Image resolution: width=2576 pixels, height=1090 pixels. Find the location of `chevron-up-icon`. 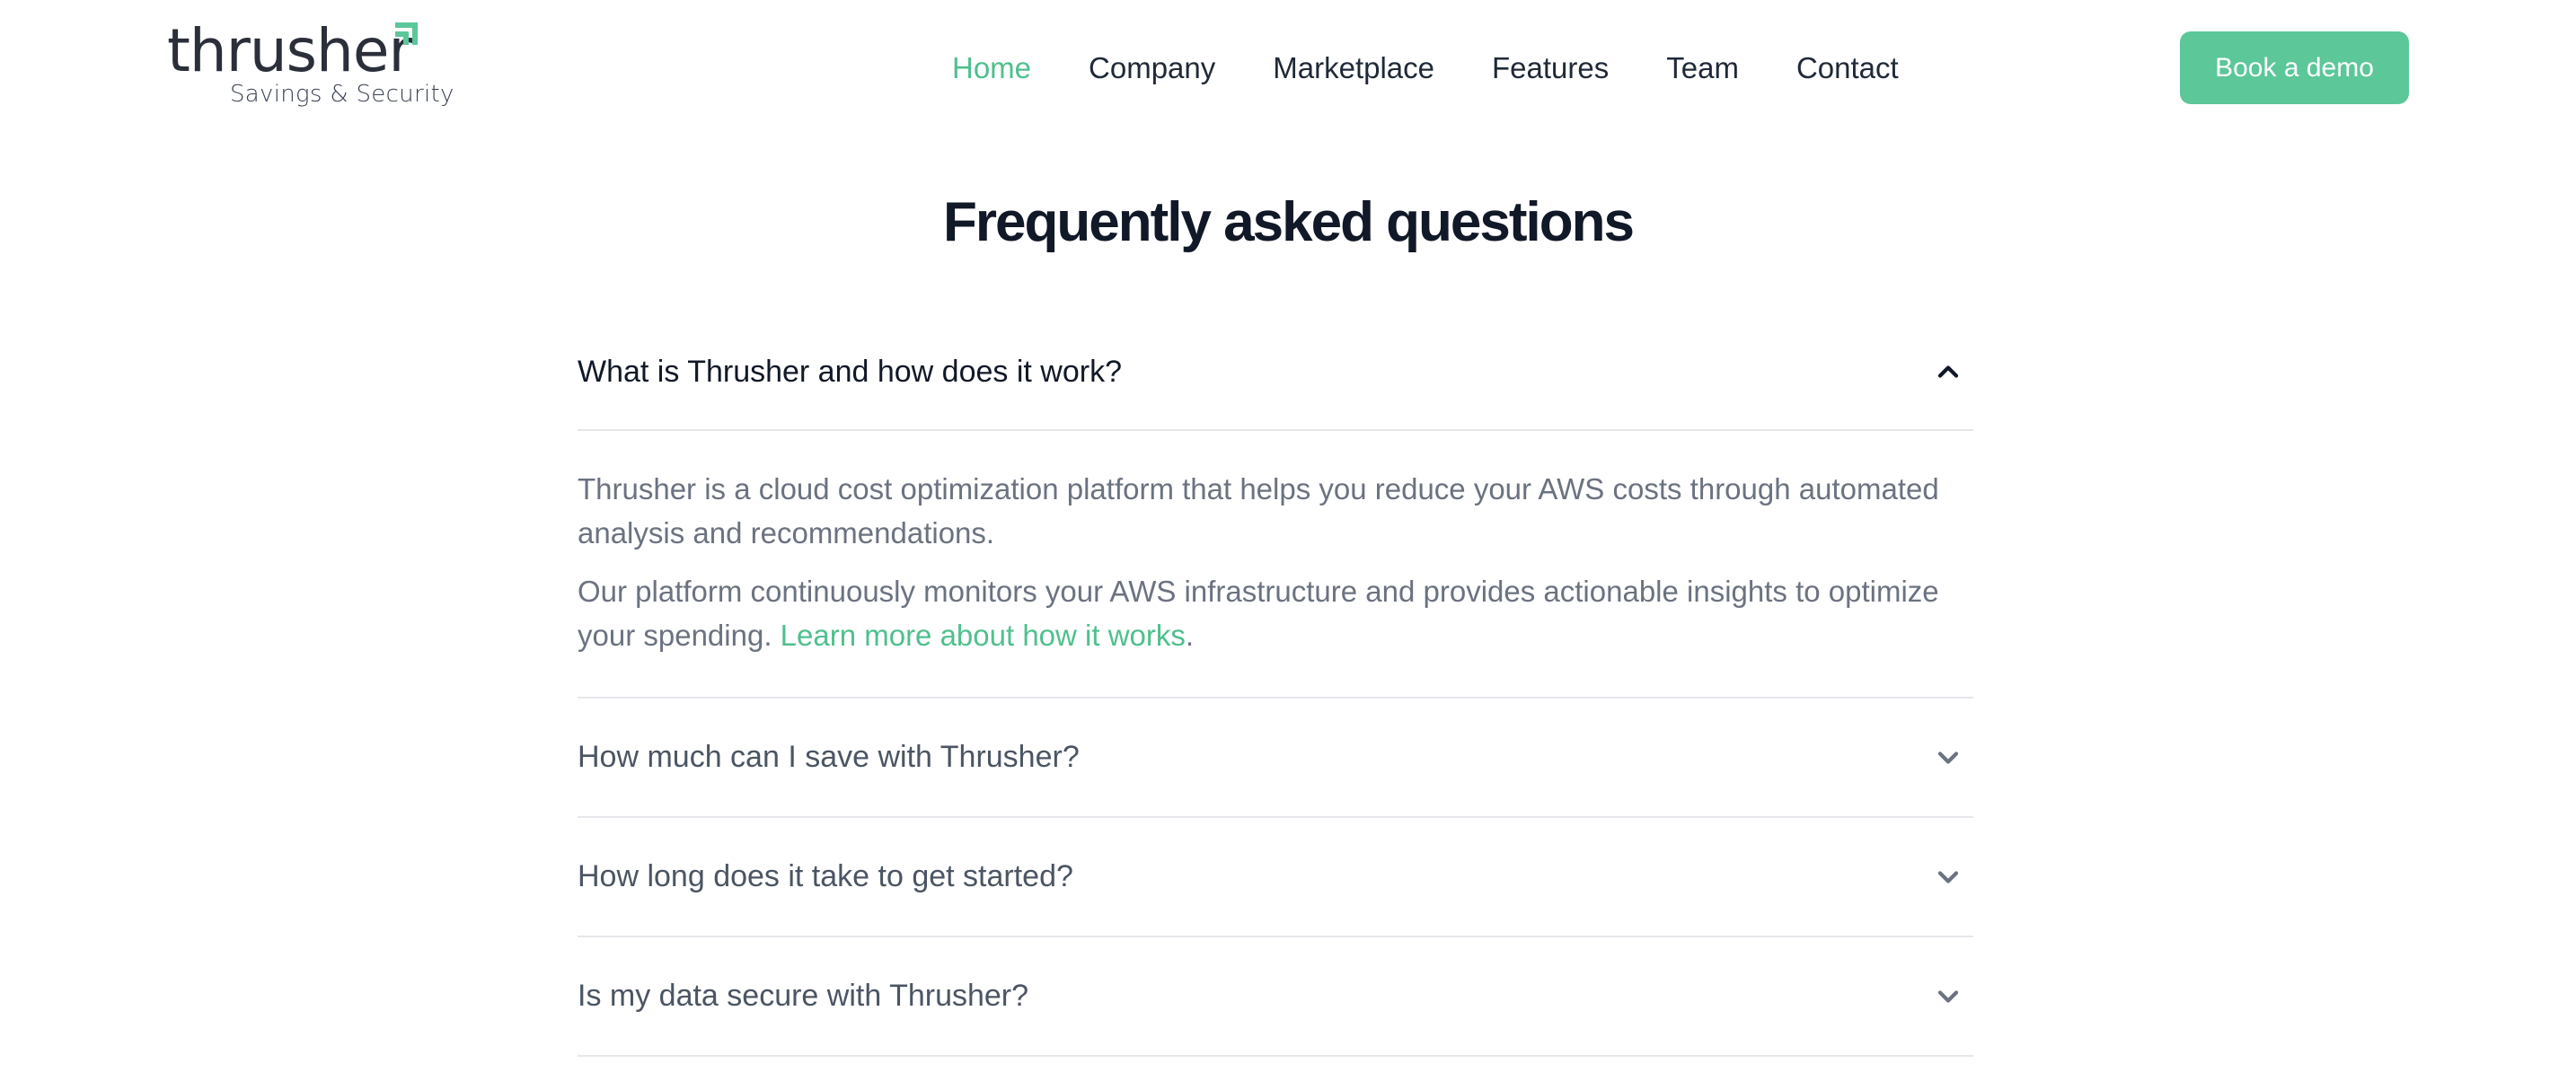

chevron-up-icon is located at coordinates (1948, 372).